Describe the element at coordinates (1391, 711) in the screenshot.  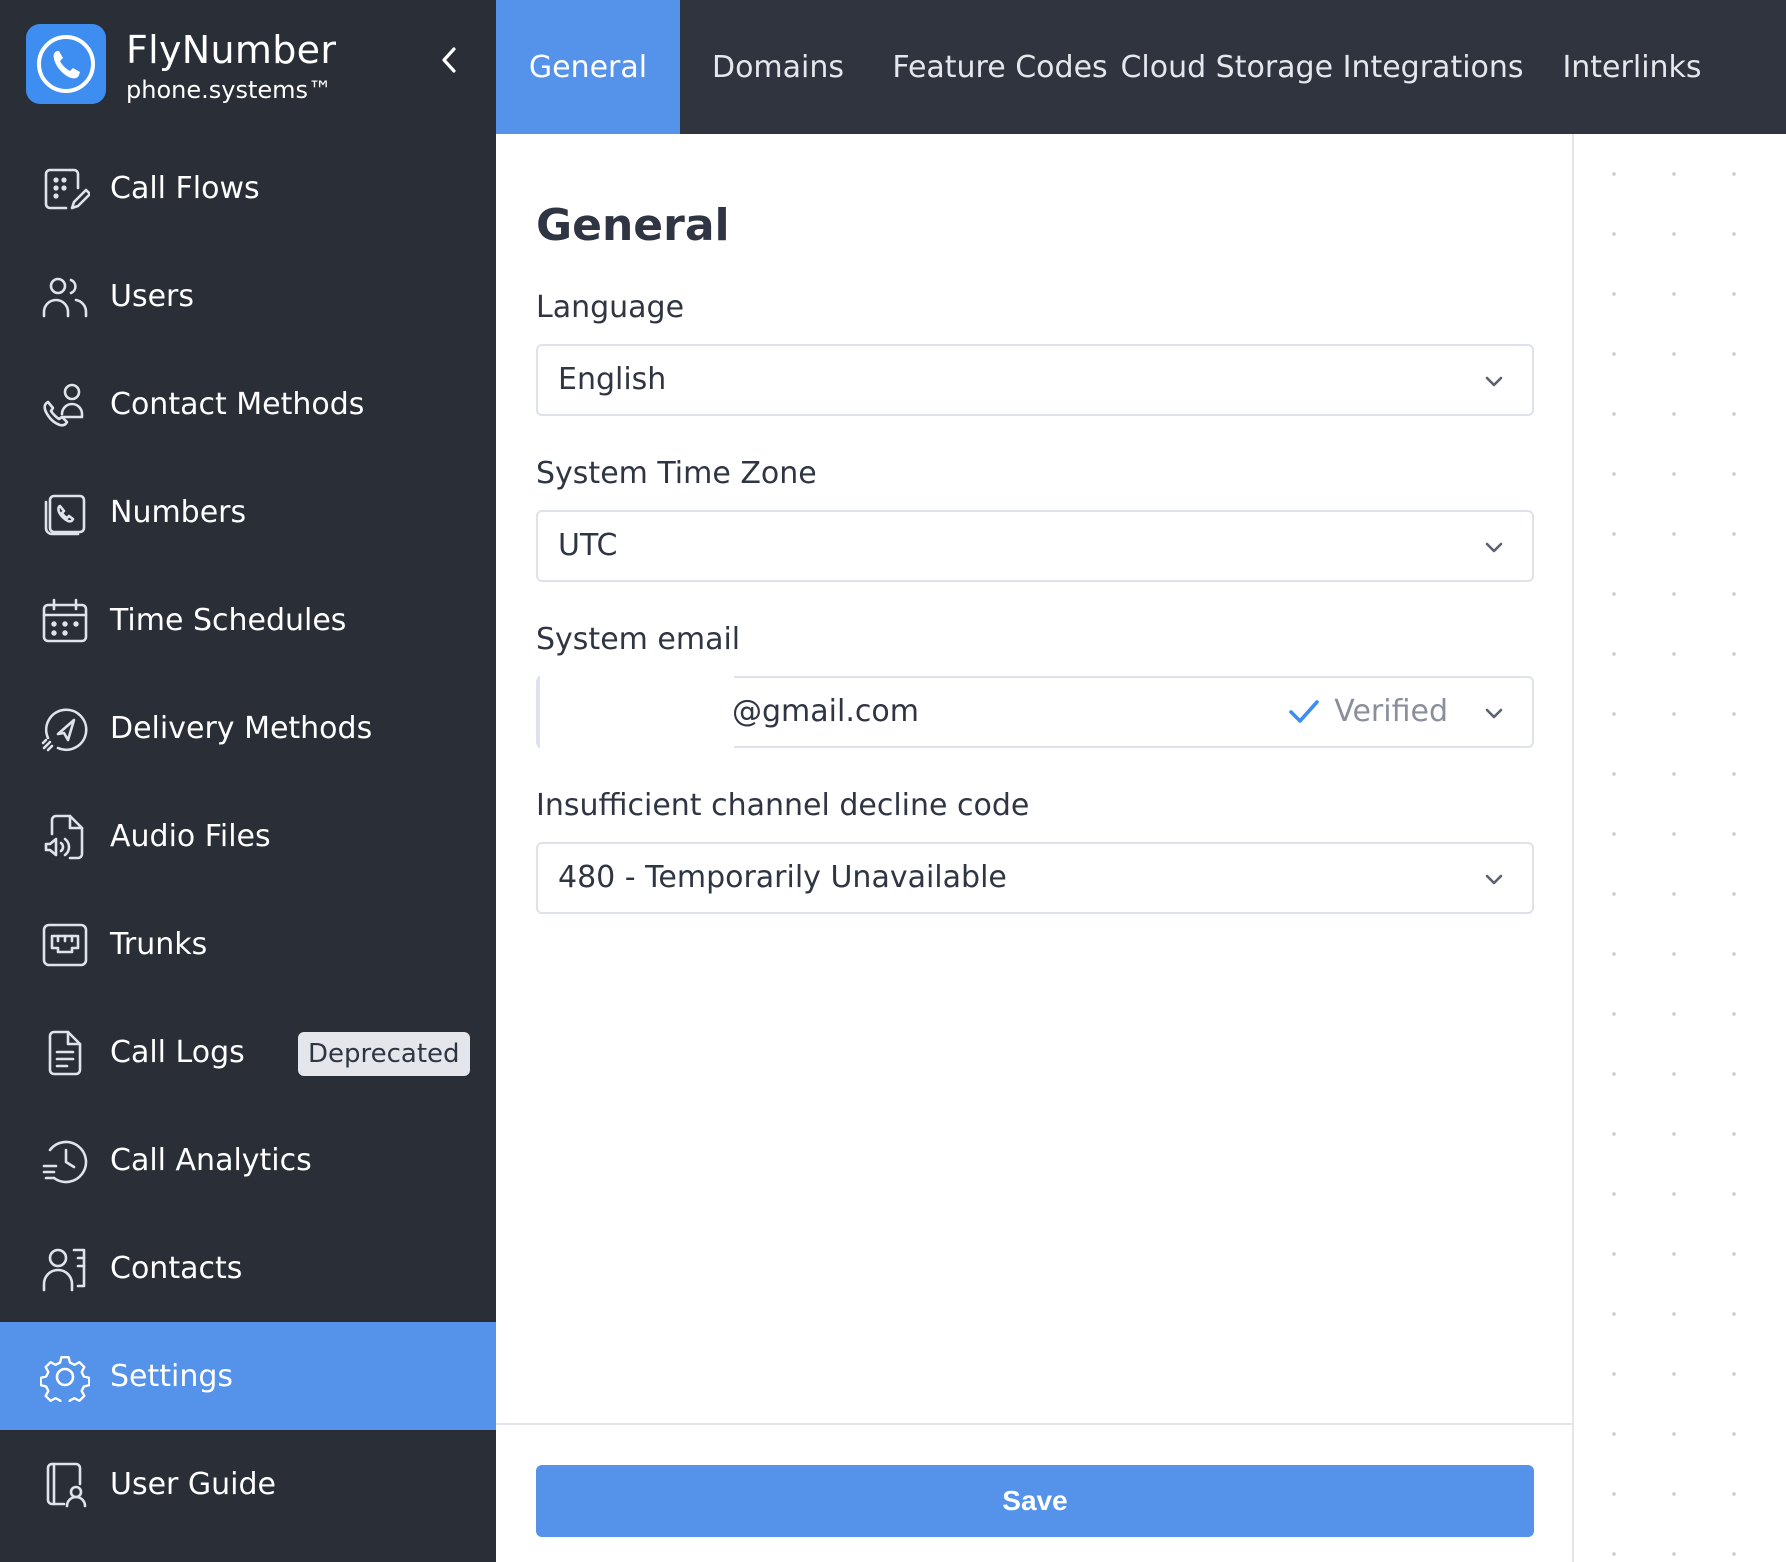
I see `verified-text: Verified` at that location.